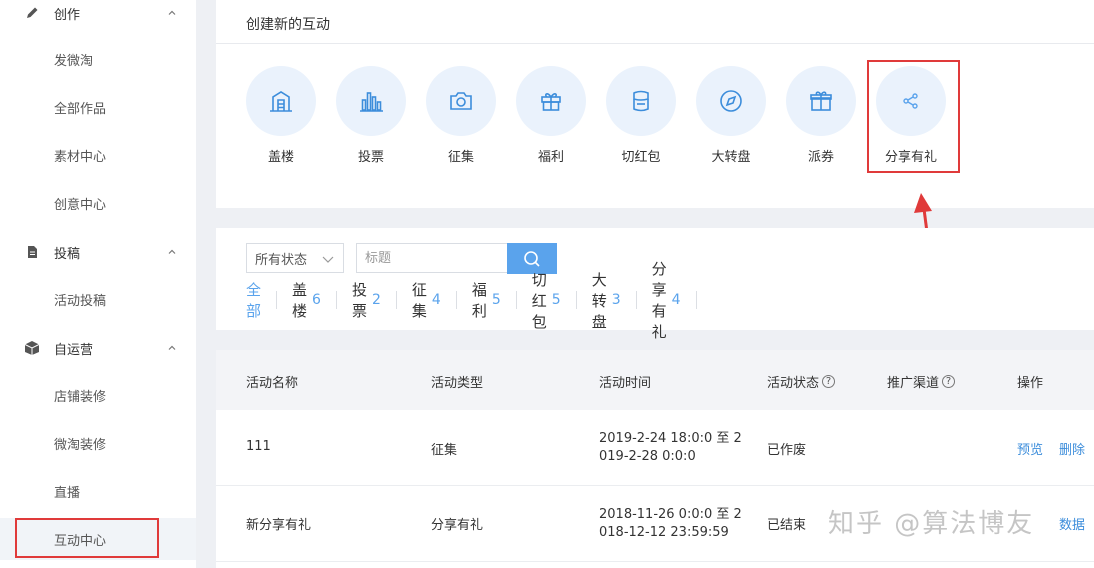 The height and width of the screenshot is (568, 1094). I want to click on cell-status: 已作废, so click(787, 450).